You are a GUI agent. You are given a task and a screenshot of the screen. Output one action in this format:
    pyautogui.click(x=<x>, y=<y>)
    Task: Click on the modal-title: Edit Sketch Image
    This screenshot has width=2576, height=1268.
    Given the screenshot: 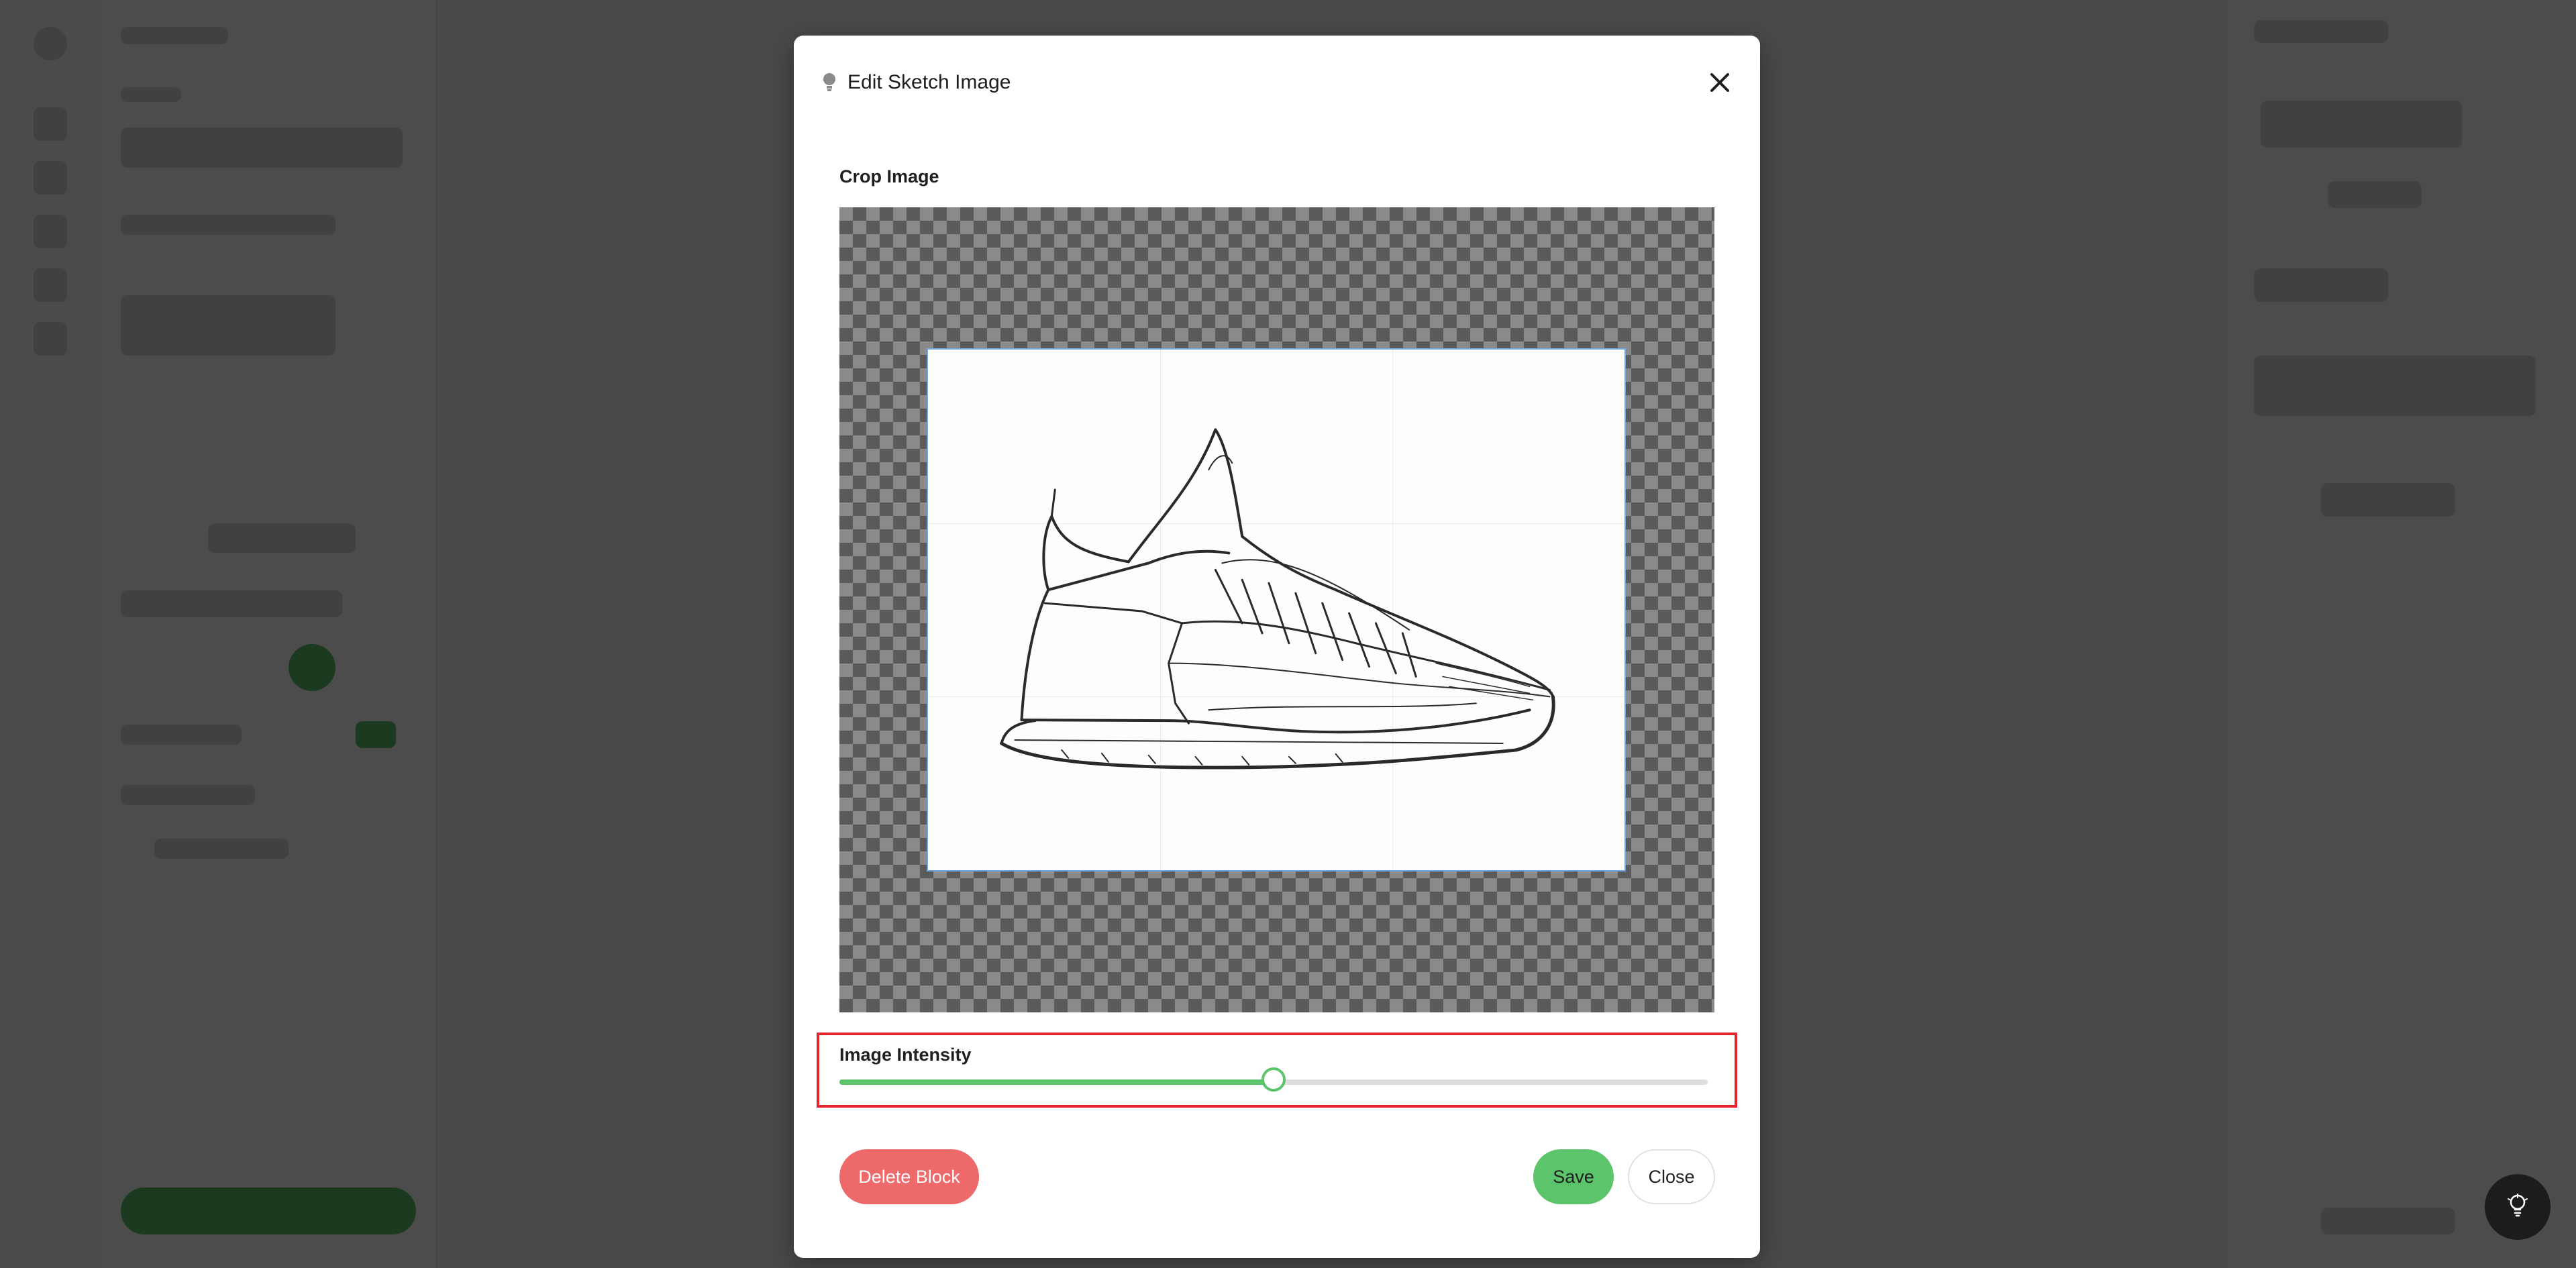 What is the action you would take?
    pyautogui.click(x=929, y=82)
    